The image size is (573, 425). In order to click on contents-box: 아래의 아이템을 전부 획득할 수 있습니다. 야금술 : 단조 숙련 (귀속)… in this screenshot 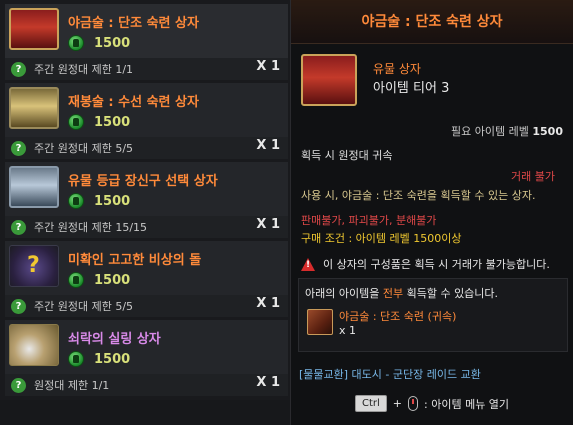, I will do `click(433, 315)`.